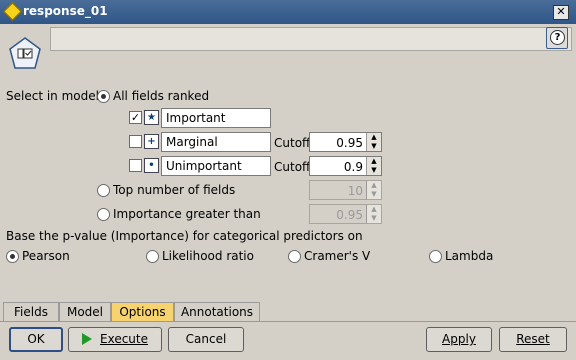 Image resolution: width=576 pixels, height=360 pixels. What do you see at coordinates (135, 117) in the screenshot?
I see `important-checkbox: ✓` at bounding box center [135, 117].